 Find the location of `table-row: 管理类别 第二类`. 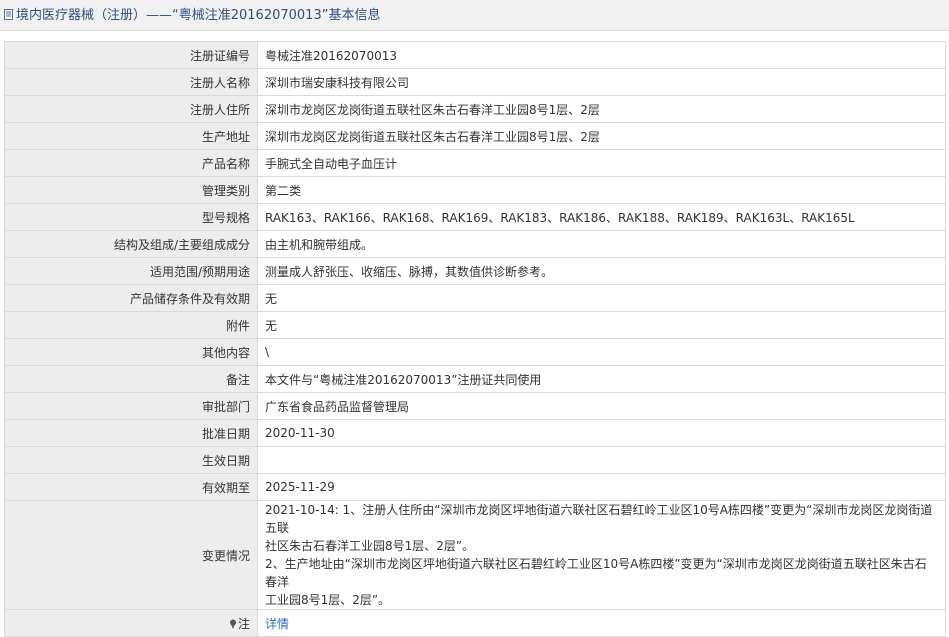

table-row: 管理类别 第二类 is located at coordinates (475, 190).